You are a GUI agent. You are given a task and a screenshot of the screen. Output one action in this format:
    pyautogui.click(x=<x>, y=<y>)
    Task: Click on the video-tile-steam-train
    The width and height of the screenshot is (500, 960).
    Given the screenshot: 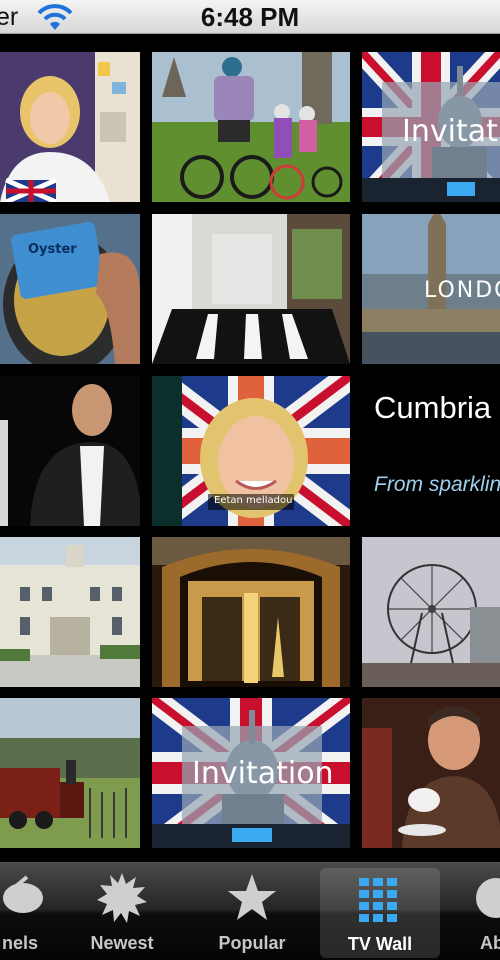 What is the action you would take?
    pyautogui.click(x=70, y=773)
    